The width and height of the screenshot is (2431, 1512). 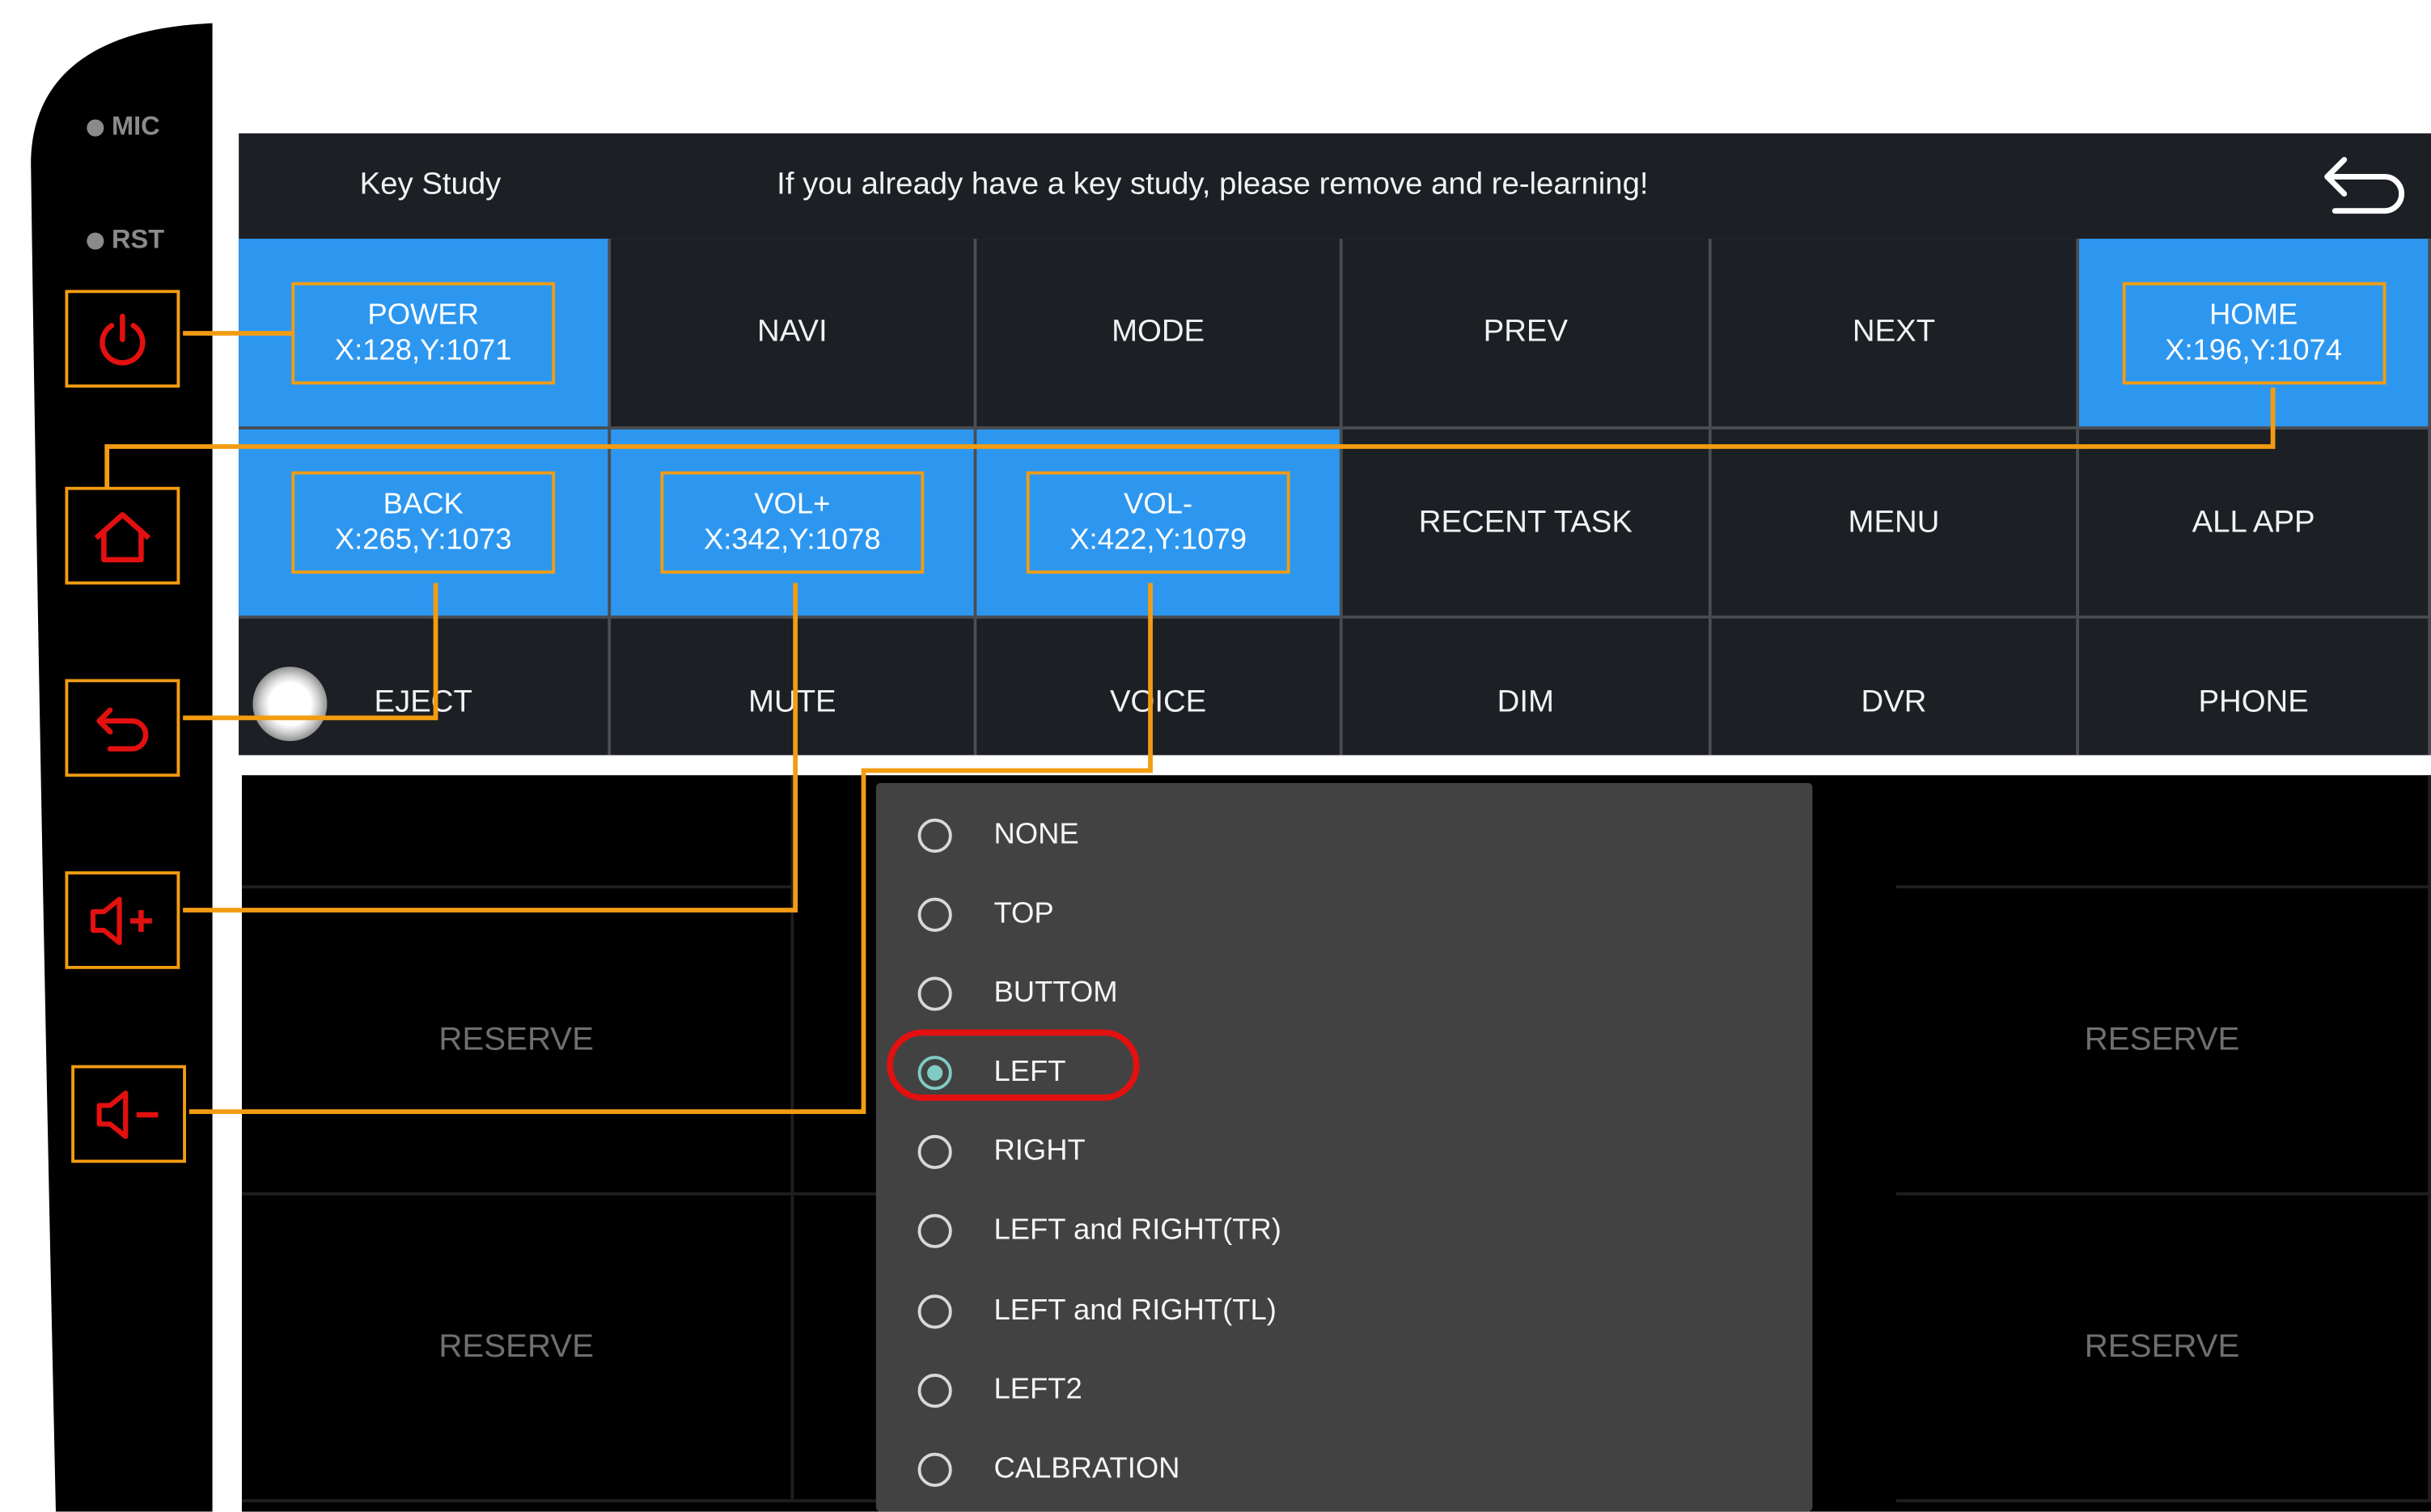 What do you see at coordinates (423, 504) in the screenshot?
I see `key-label: BACK` at bounding box center [423, 504].